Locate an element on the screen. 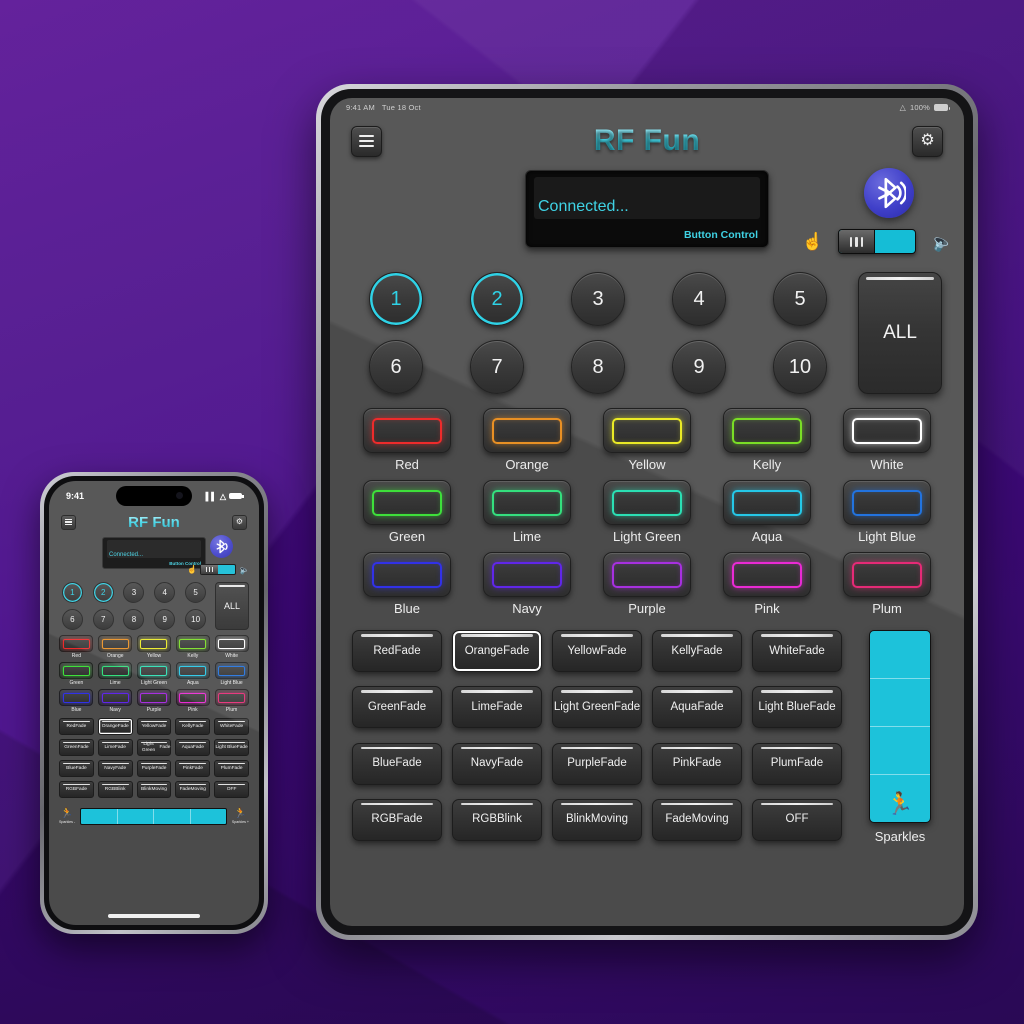 This screenshot has height=1024, width=1024. color-button-white is located at coordinates (887, 430).